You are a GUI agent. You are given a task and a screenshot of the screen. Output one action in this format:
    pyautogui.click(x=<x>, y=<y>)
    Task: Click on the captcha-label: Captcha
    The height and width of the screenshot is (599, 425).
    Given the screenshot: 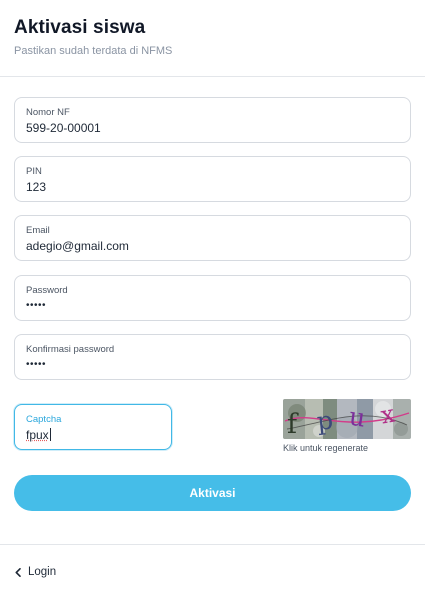 What is the action you would take?
    pyautogui.click(x=44, y=419)
    